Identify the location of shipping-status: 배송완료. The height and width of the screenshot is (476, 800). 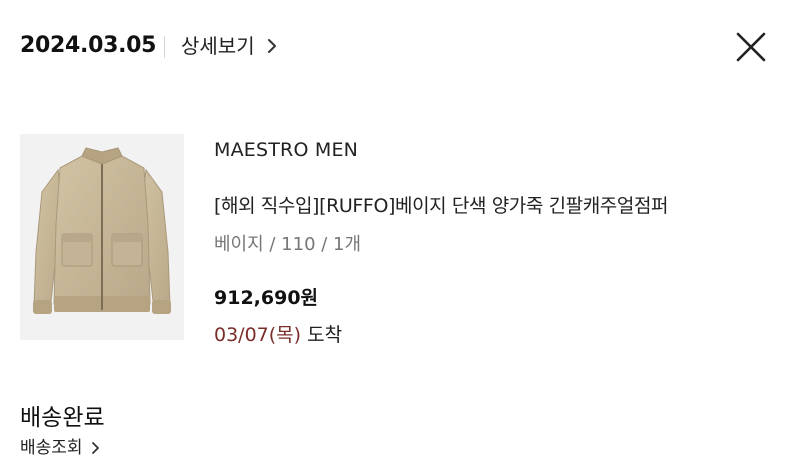
(62, 418).